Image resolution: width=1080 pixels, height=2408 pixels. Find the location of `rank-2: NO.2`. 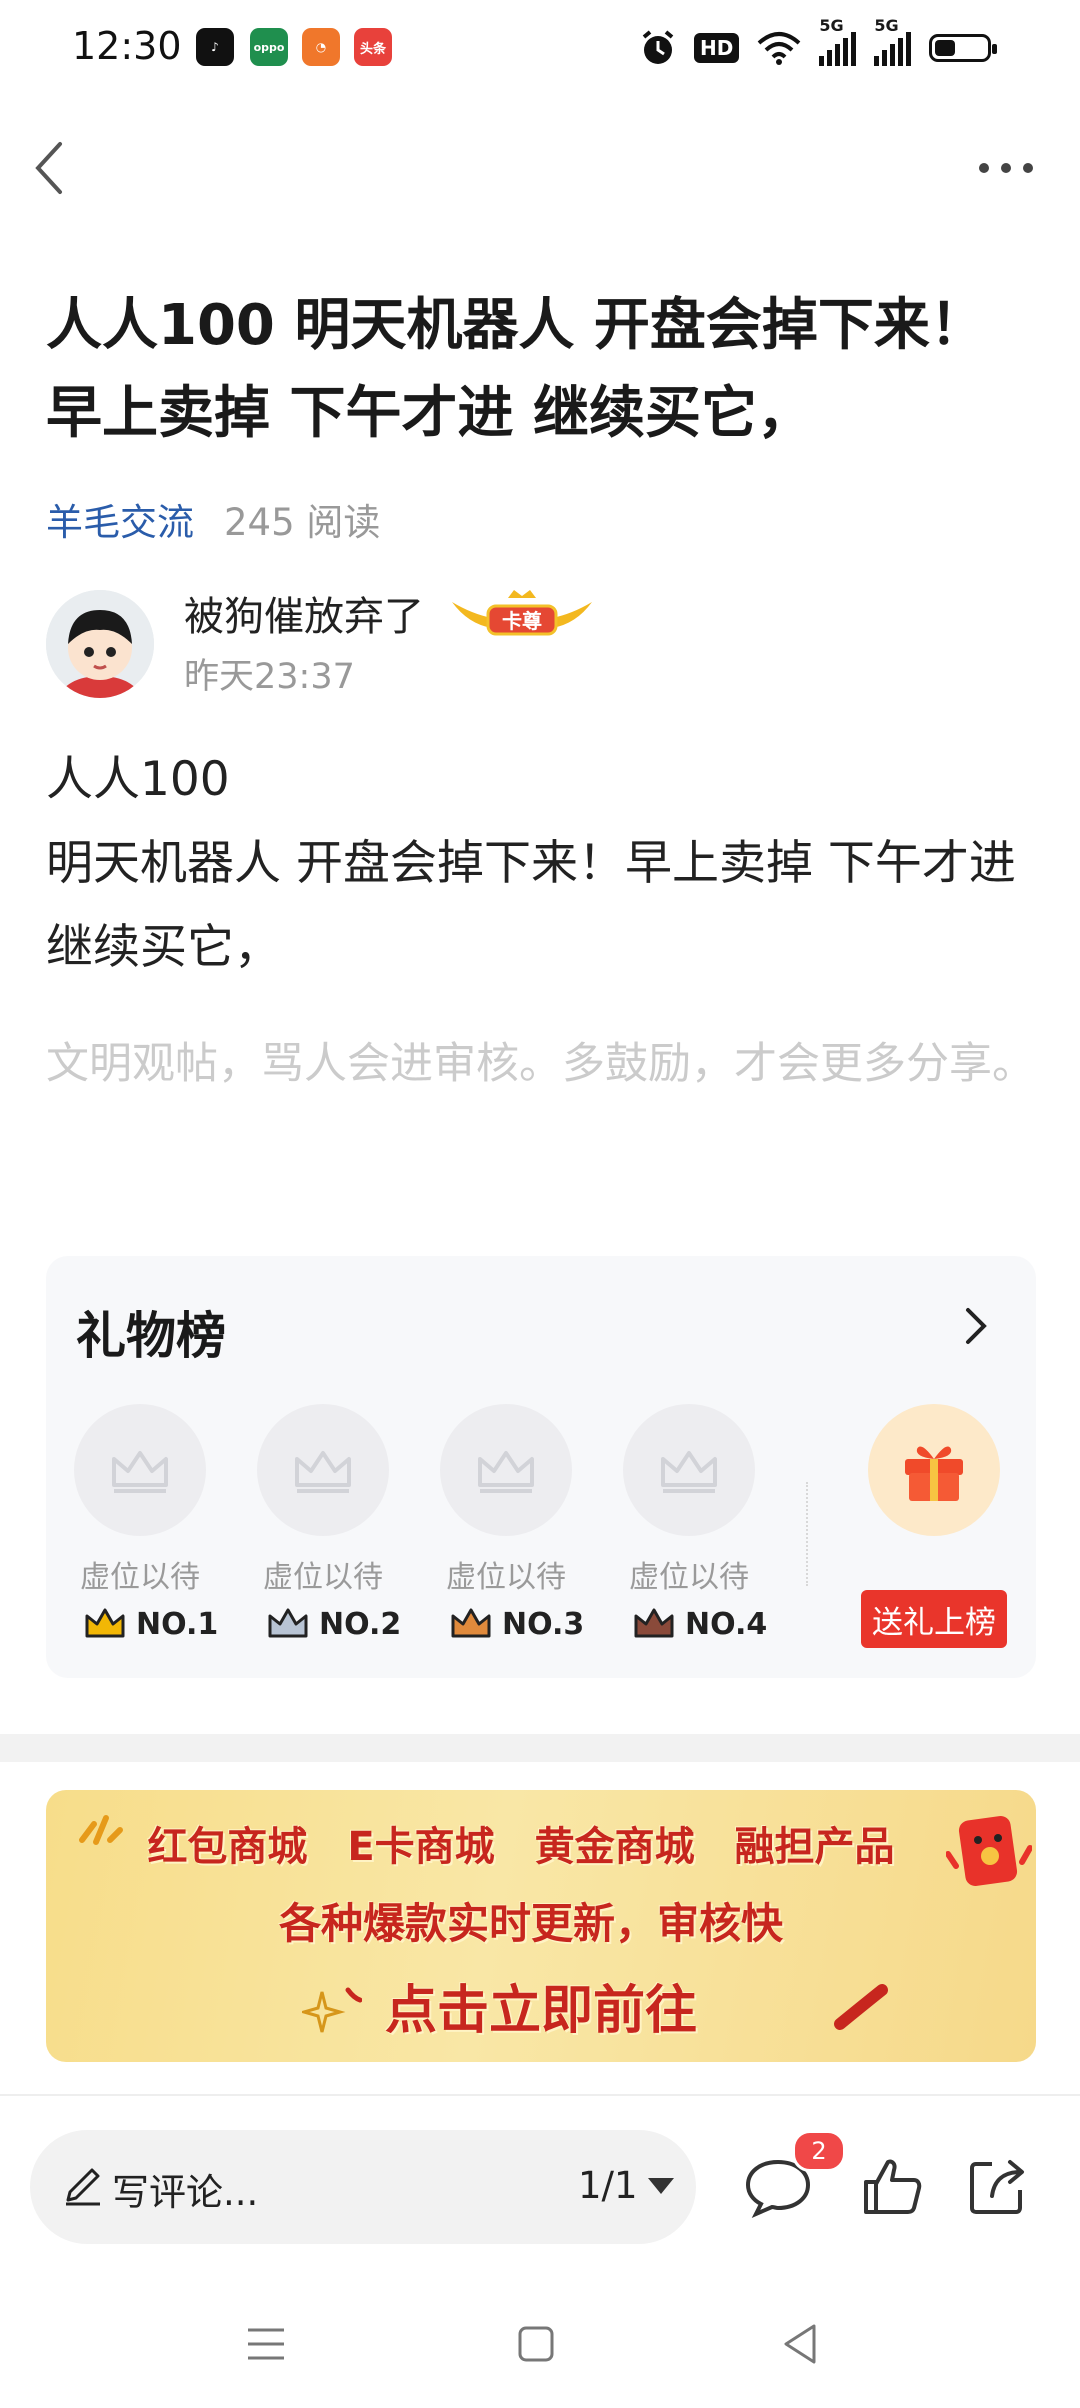

rank-2: NO.2 is located at coordinates (334, 1624).